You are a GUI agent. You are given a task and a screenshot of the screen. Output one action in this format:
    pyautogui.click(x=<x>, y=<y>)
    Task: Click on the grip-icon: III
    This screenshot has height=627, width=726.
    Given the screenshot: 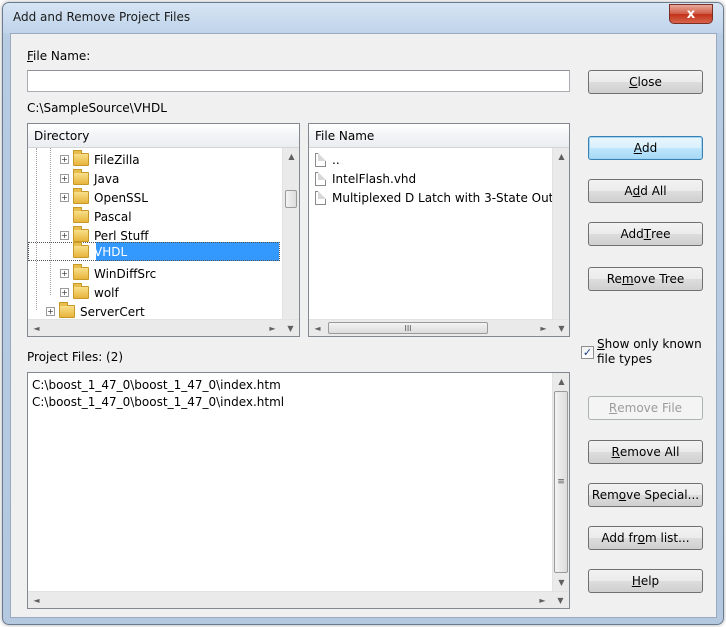 What is the action you would take?
    pyautogui.click(x=408, y=328)
    